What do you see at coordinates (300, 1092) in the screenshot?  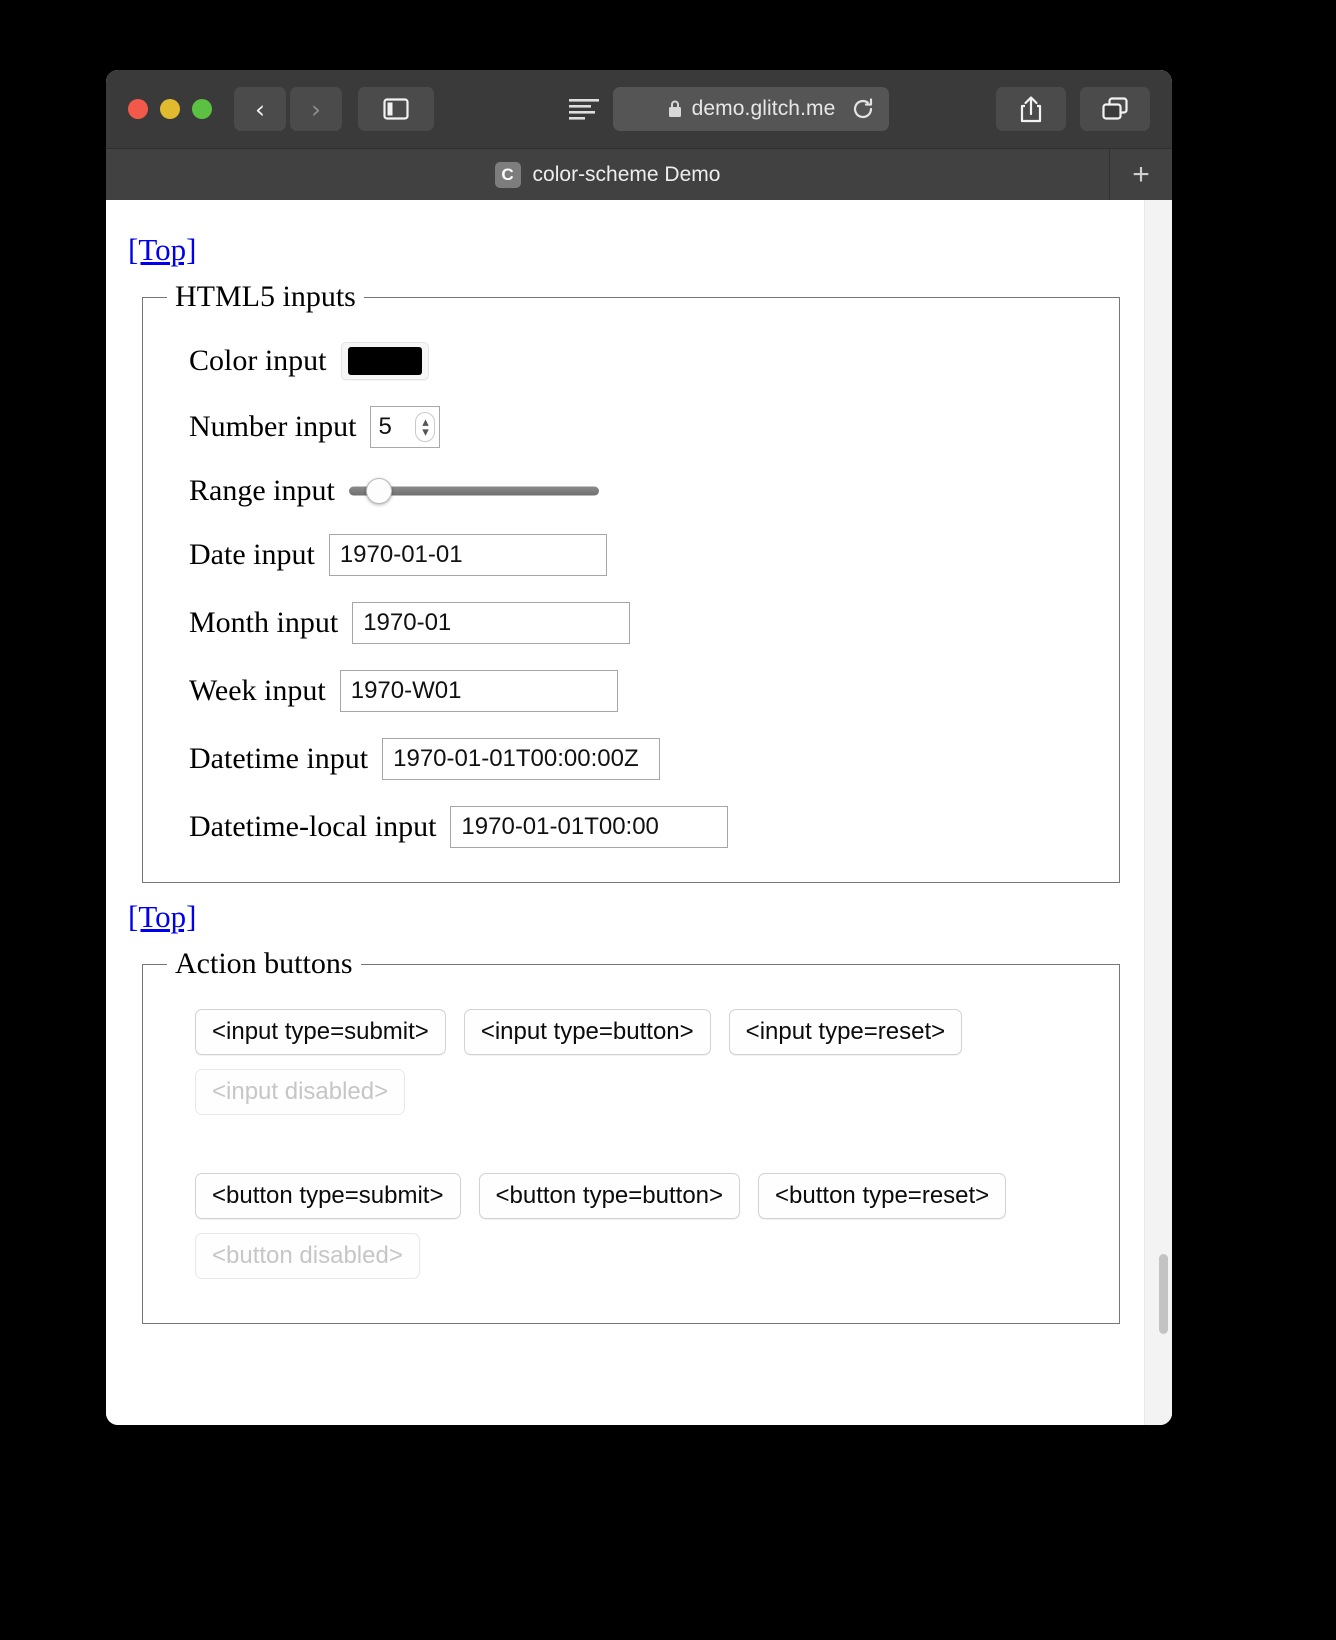 I see `input-disabled-button: <input disabled>` at bounding box center [300, 1092].